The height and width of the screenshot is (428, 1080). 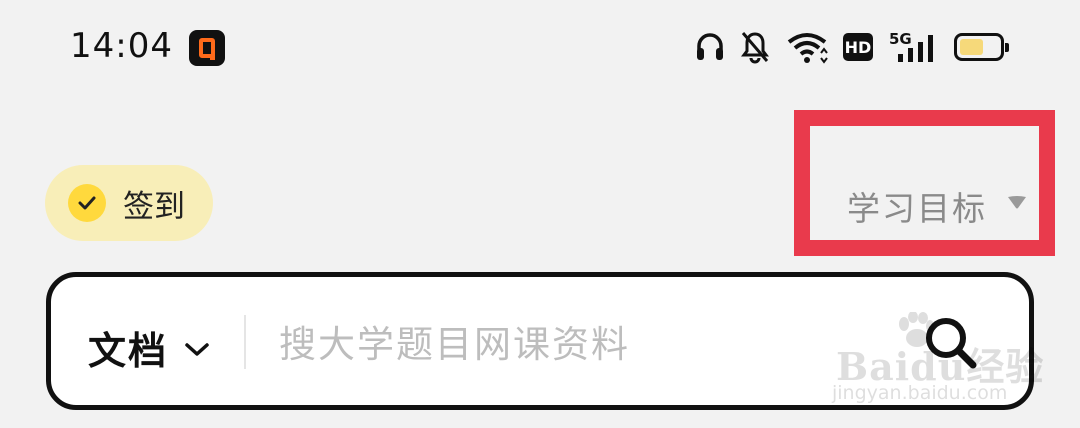 I want to click on hd-badge: HD, so click(x=858, y=47).